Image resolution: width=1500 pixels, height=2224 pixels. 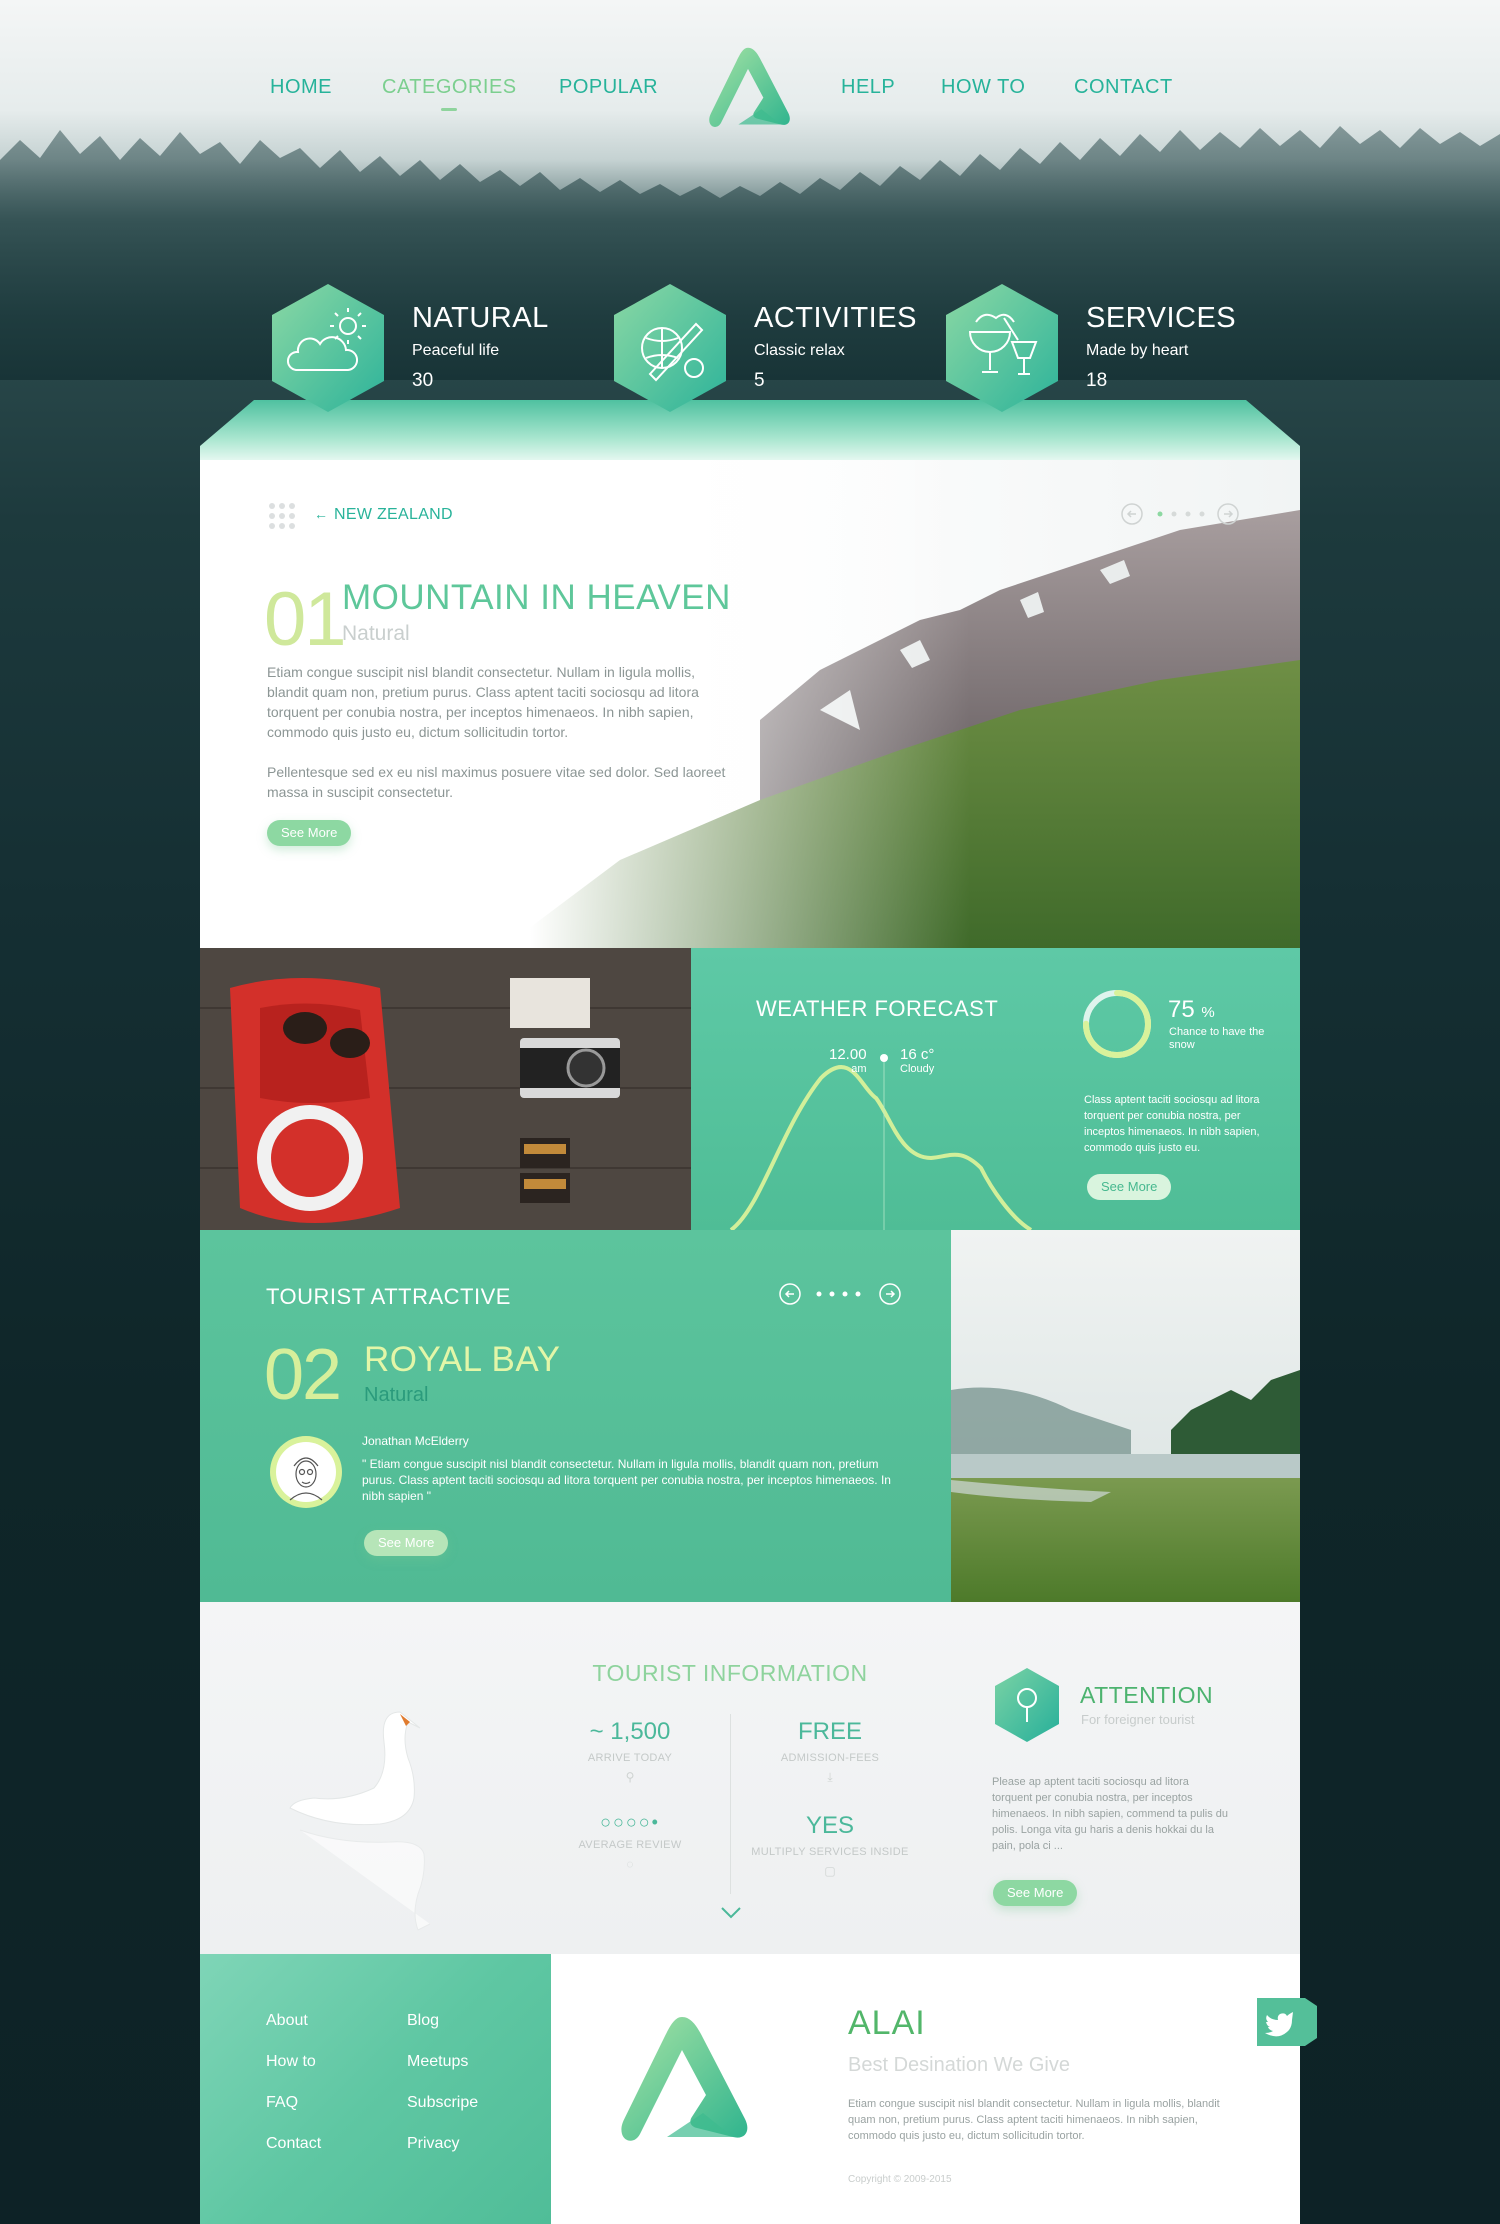 I want to click on cocktail-drink-icon, so click(x=1002, y=348).